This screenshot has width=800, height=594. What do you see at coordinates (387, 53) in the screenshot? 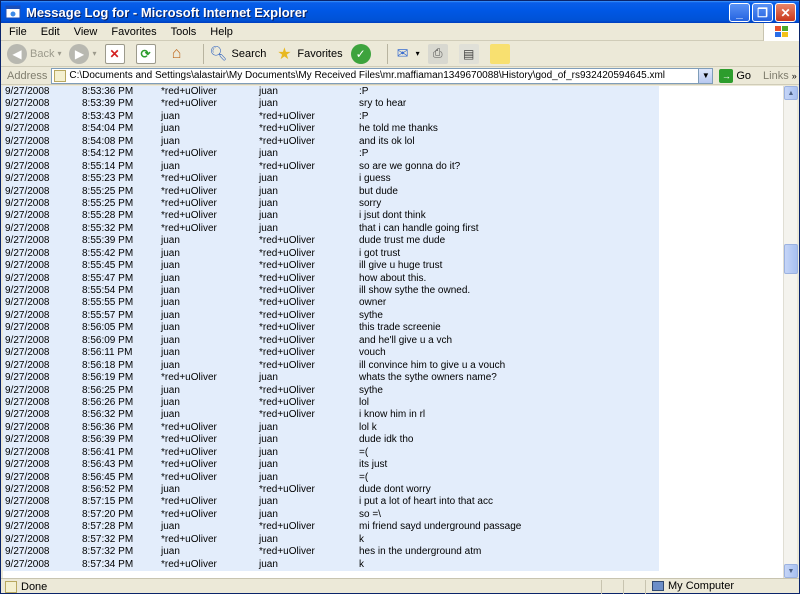
I see `toolbar-separator` at bounding box center [387, 53].